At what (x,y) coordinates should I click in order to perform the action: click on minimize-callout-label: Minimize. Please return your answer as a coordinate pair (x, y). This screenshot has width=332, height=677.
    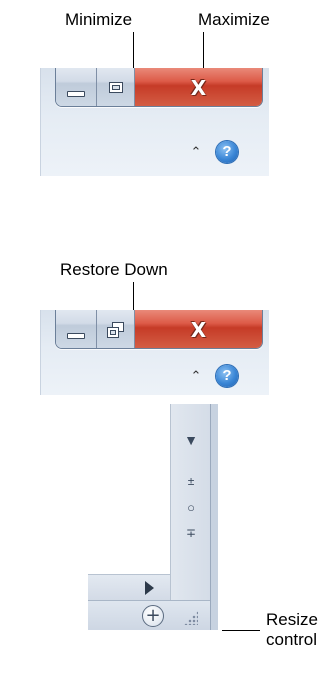
    Looking at the image, I should click on (99, 19).